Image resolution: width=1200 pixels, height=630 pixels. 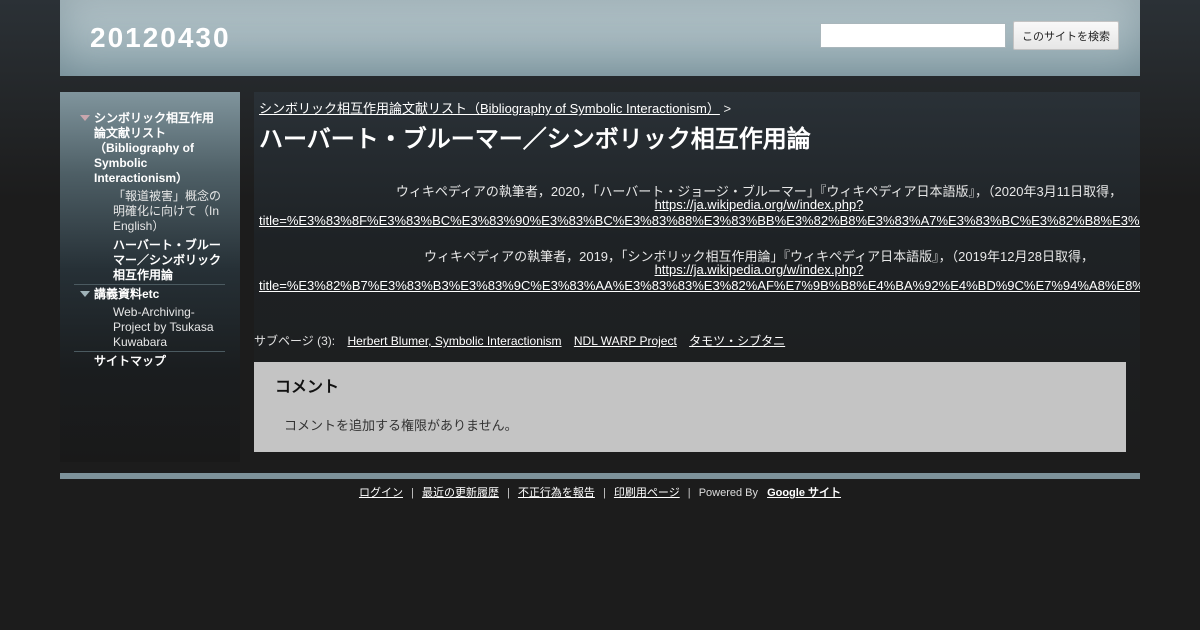 I want to click on footer-report-abuse-link: 不正行為を報告, so click(x=556, y=493).